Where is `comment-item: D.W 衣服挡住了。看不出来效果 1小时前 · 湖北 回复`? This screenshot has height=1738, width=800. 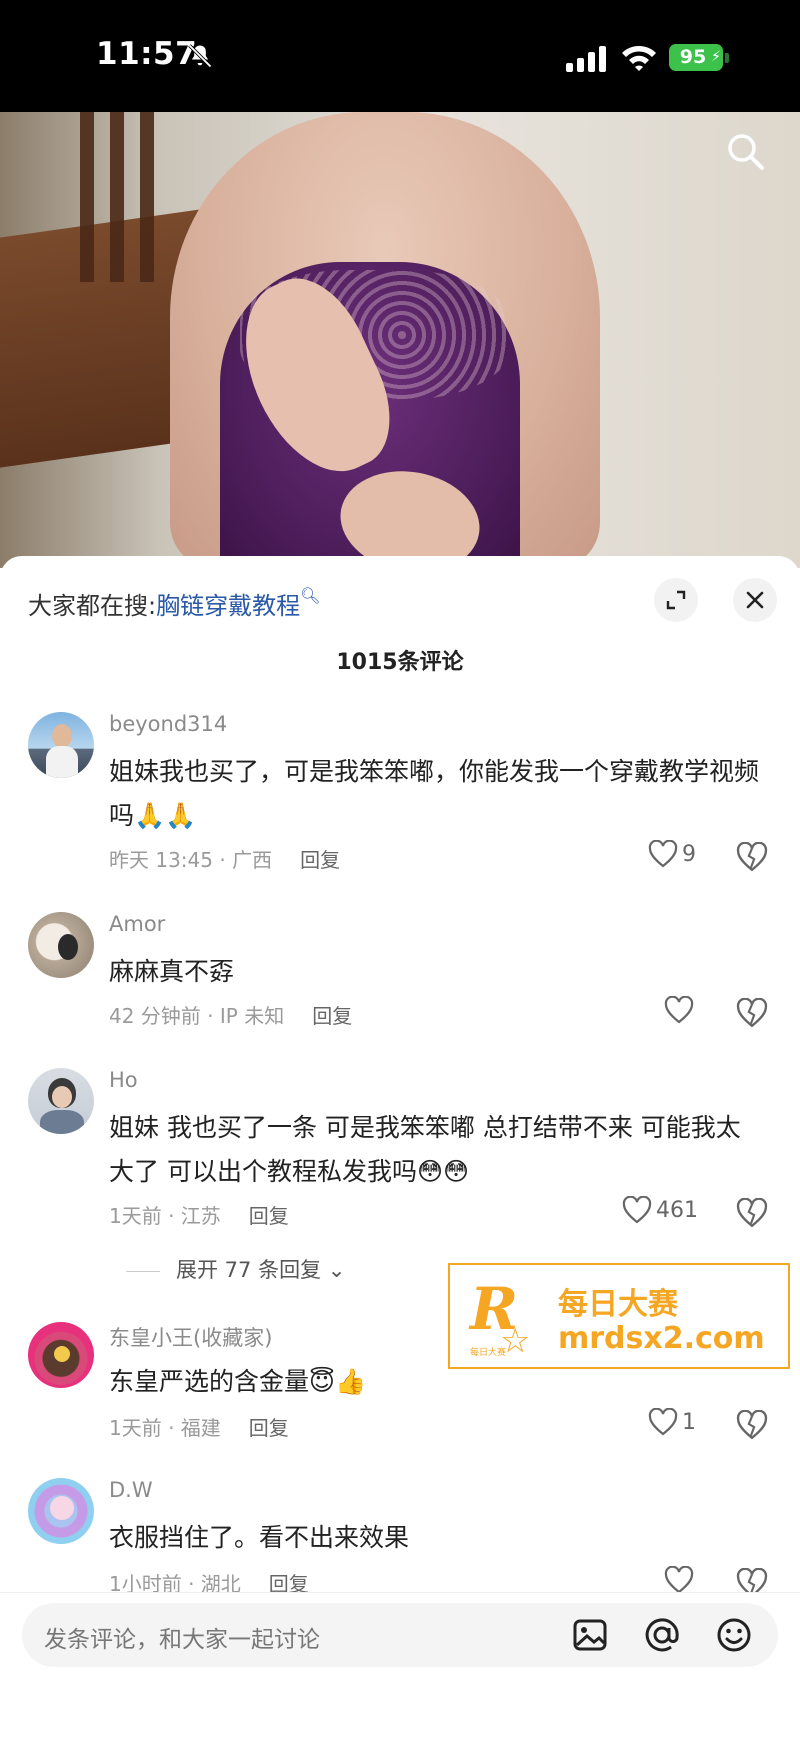 comment-item: D.W 衣服挡住了。看不出来效果 1小时前 · 湖北 回复 is located at coordinates (400, 1538).